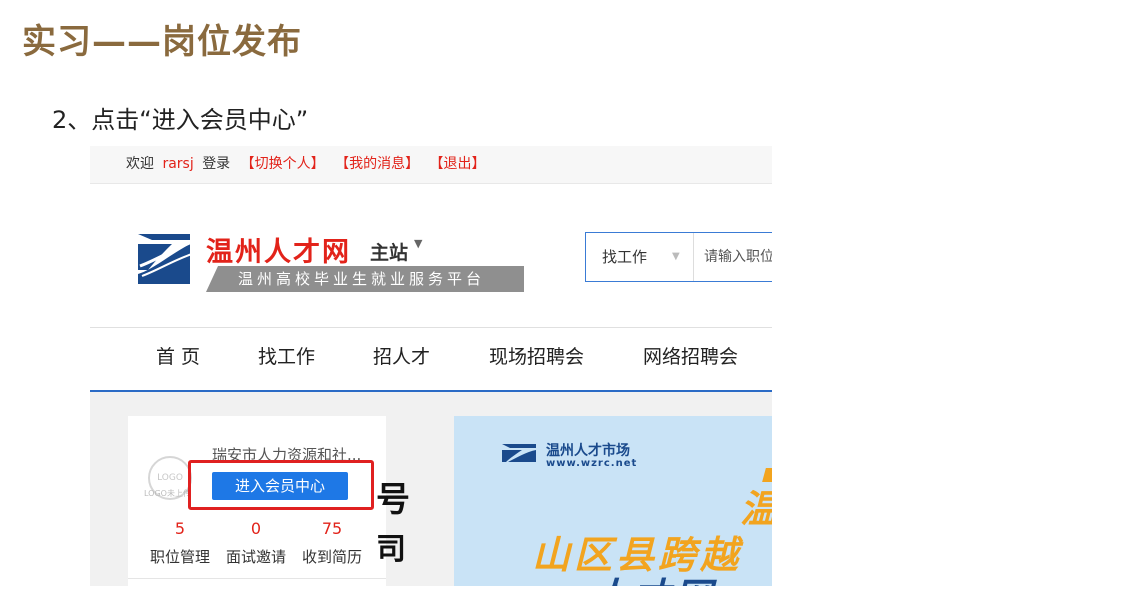 This screenshot has width=1127, height=611. I want to click on nav-item-home: 首 页, so click(178, 355).